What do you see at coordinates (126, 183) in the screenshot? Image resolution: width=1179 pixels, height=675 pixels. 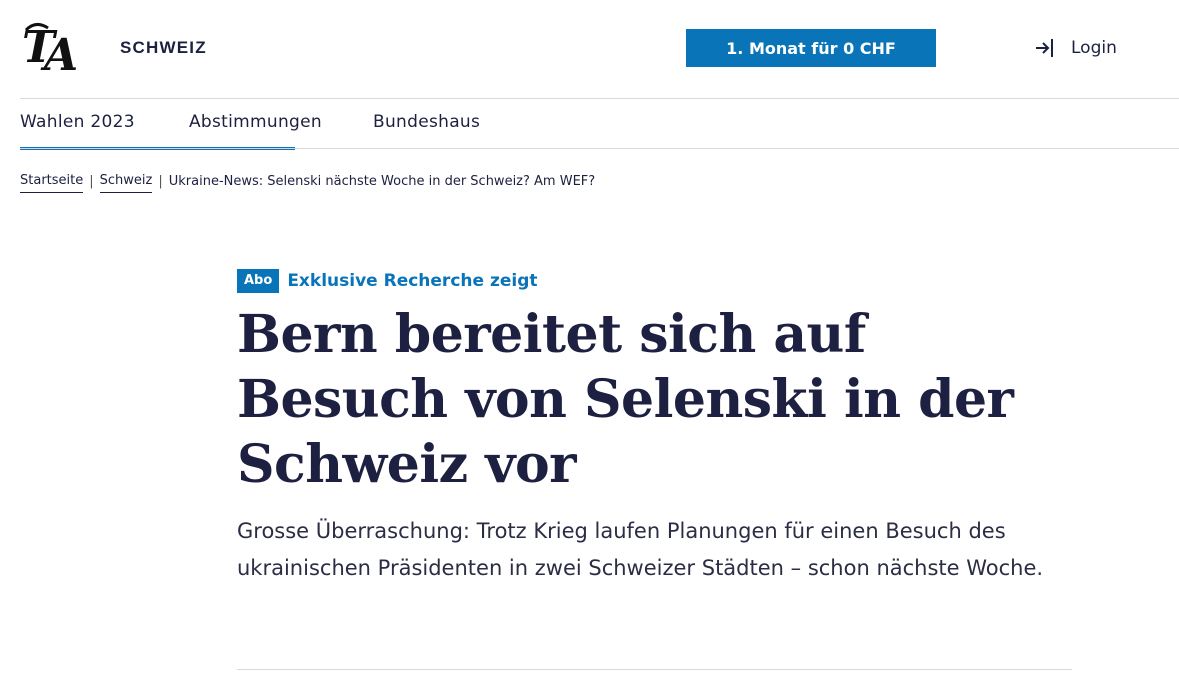 I see `breadcrumb-schweiz-link: Schweiz` at bounding box center [126, 183].